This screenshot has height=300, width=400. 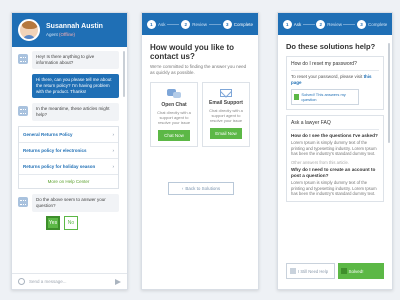 What do you see at coordinates (68, 135) in the screenshot?
I see `article-link: General Returns Policy ›` at bounding box center [68, 135].